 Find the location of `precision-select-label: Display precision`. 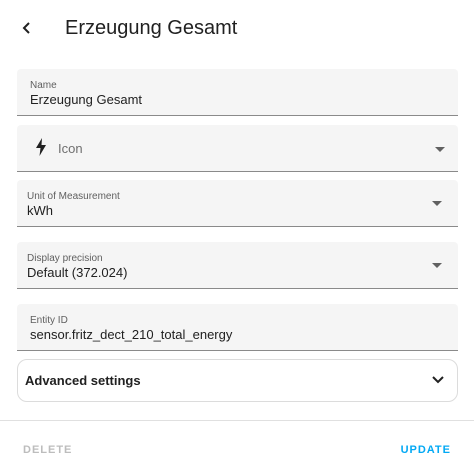

precision-select-label: Display precision is located at coordinates (65, 258).